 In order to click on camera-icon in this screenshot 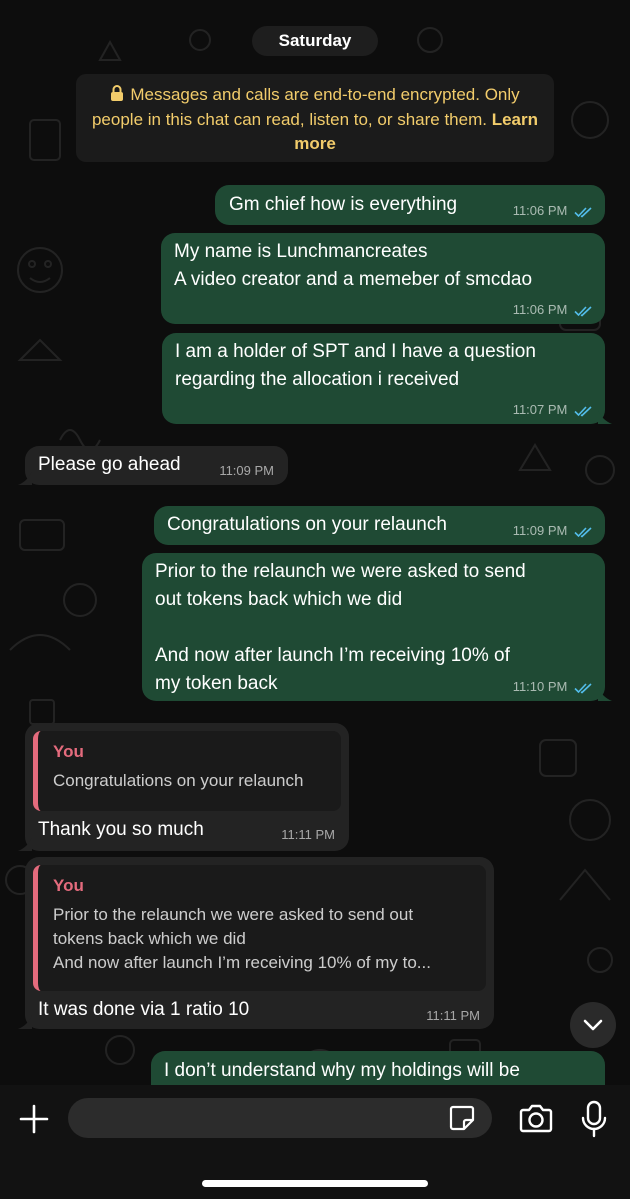, I will do `click(536, 1118)`.